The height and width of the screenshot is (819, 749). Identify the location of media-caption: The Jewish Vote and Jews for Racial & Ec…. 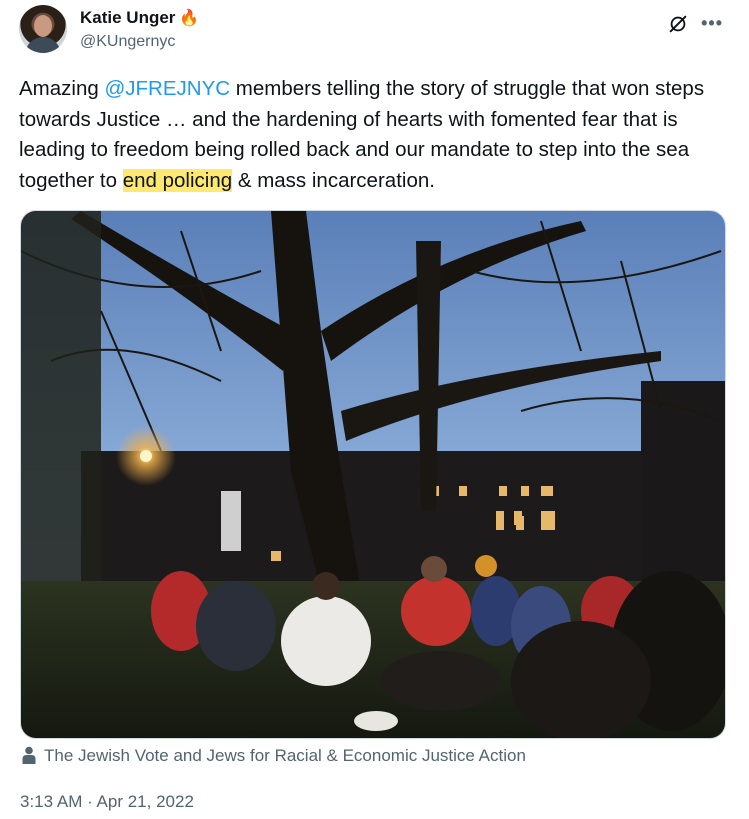
(274, 756).